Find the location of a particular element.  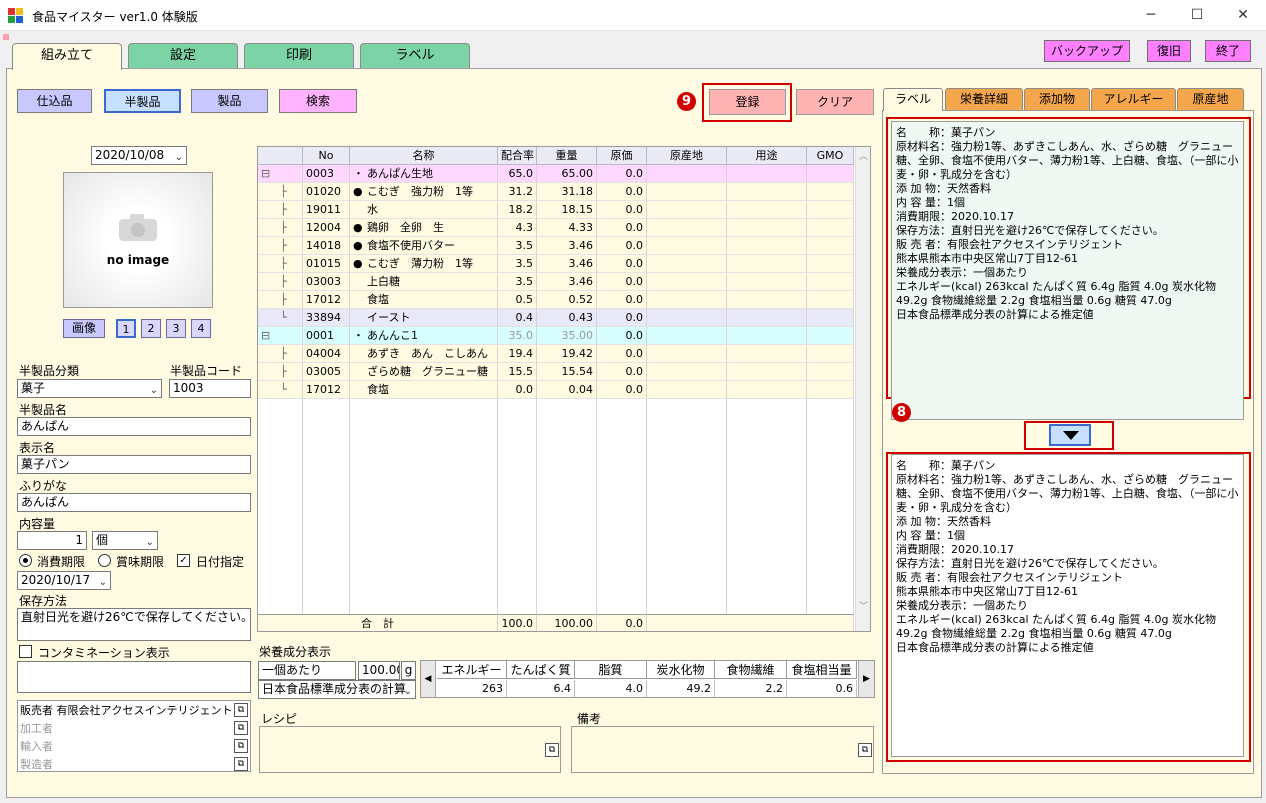

product-image: no image is located at coordinates (138, 240).